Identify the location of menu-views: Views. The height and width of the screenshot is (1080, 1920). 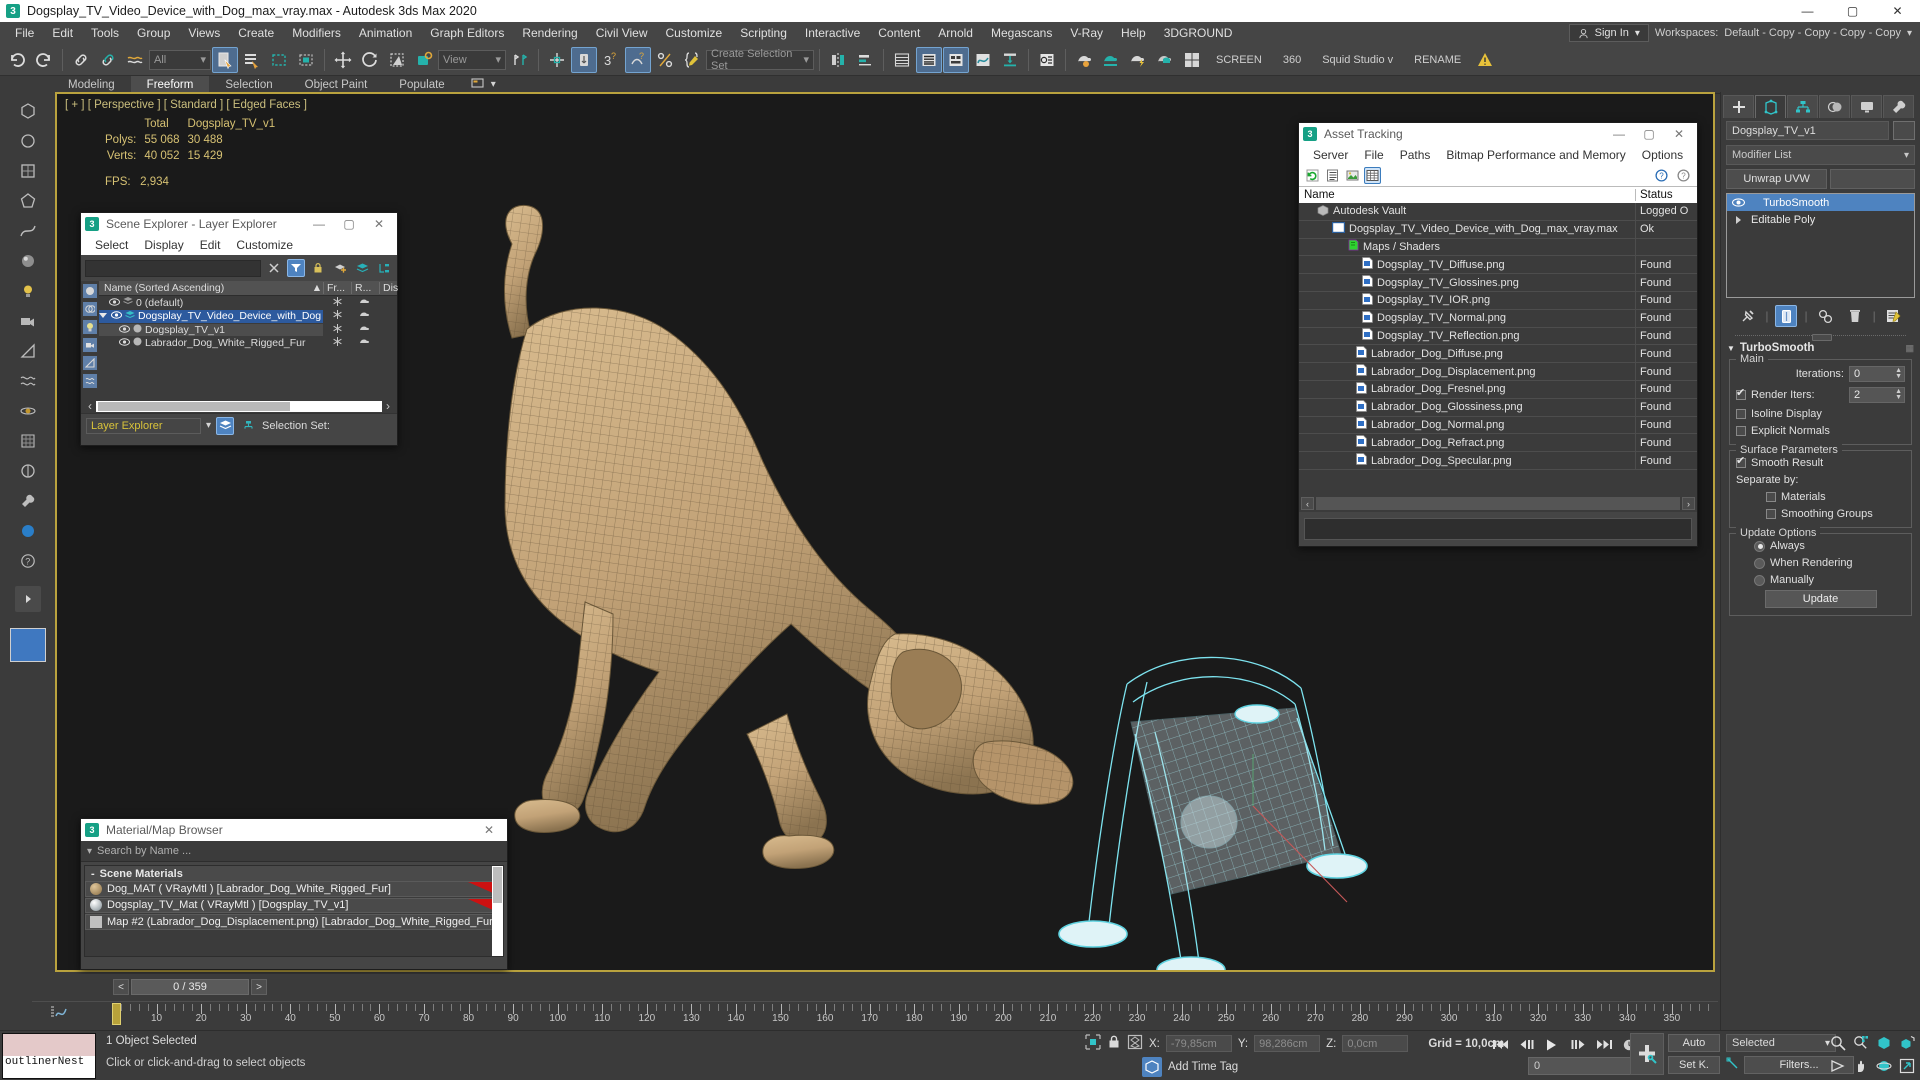
(204, 33).